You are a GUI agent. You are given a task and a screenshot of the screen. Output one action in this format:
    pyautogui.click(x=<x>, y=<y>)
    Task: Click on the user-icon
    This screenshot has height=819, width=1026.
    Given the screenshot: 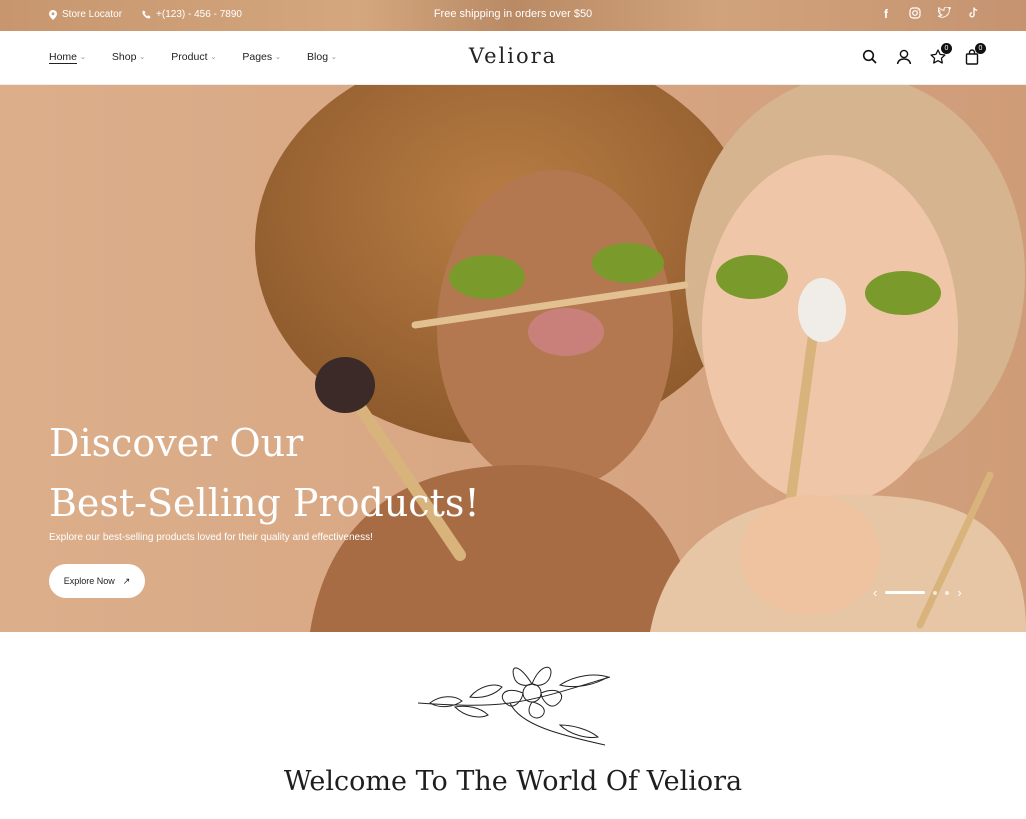 What is the action you would take?
    pyautogui.click(x=904, y=57)
    